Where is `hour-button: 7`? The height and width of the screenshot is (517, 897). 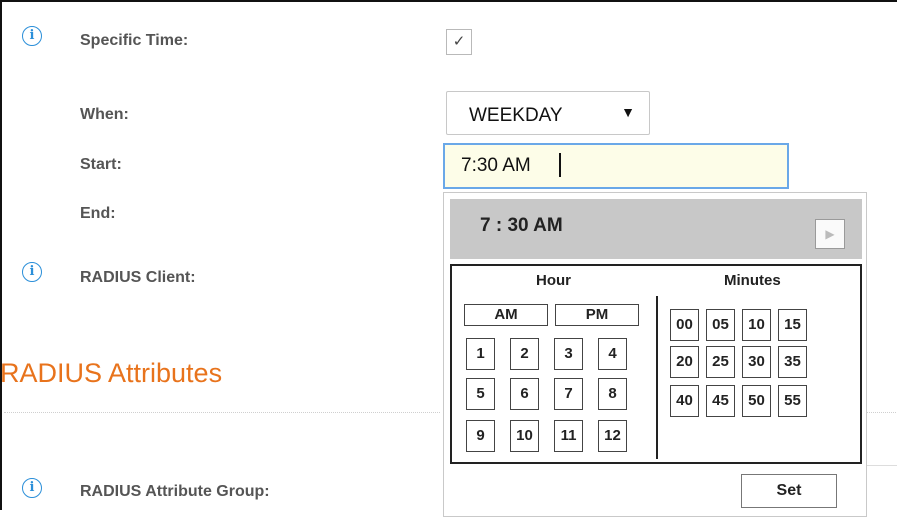 hour-button: 7 is located at coordinates (568, 394).